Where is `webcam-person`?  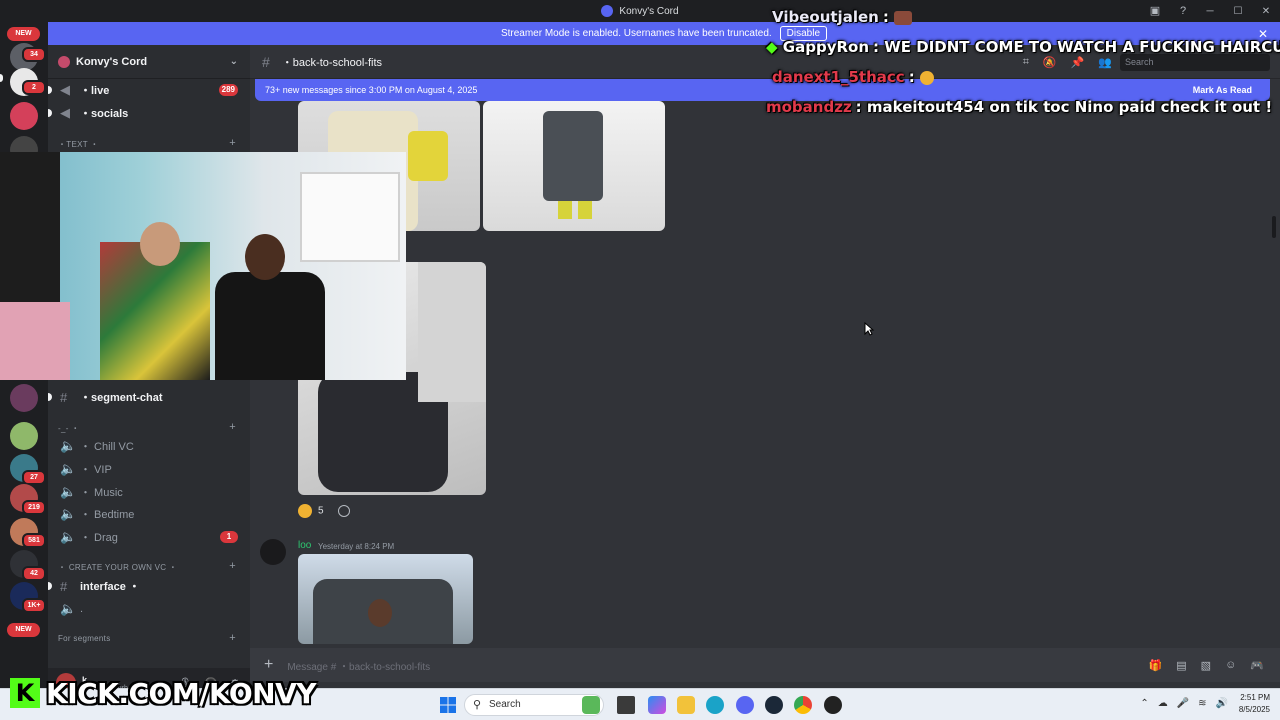
webcam-person is located at coordinates (160, 244).